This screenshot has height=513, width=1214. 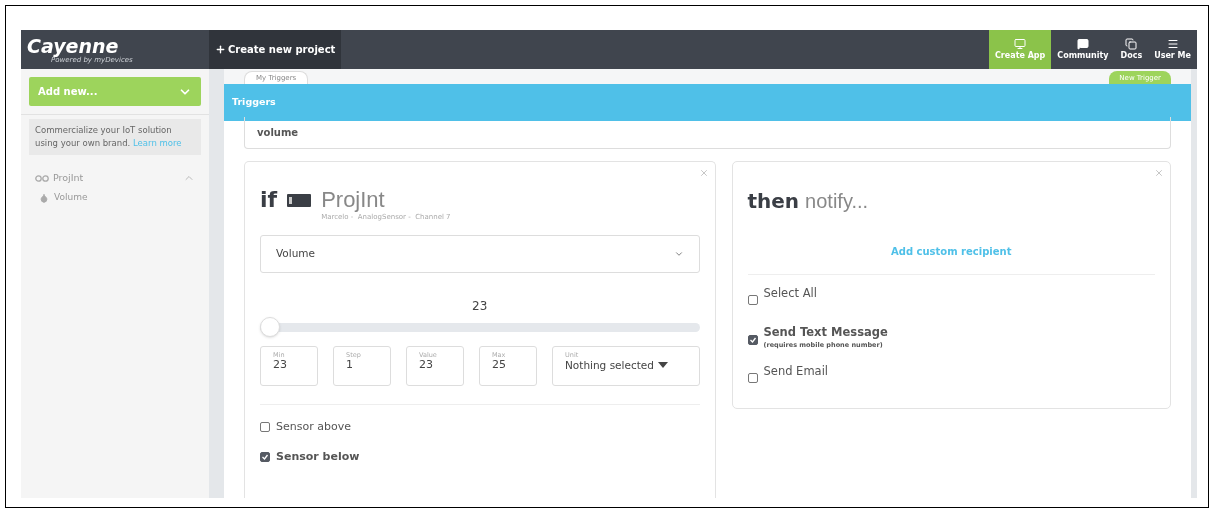 What do you see at coordinates (773, 201) in the screenshot?
I see `then-keyword: then` at bounding box center [773, 201].